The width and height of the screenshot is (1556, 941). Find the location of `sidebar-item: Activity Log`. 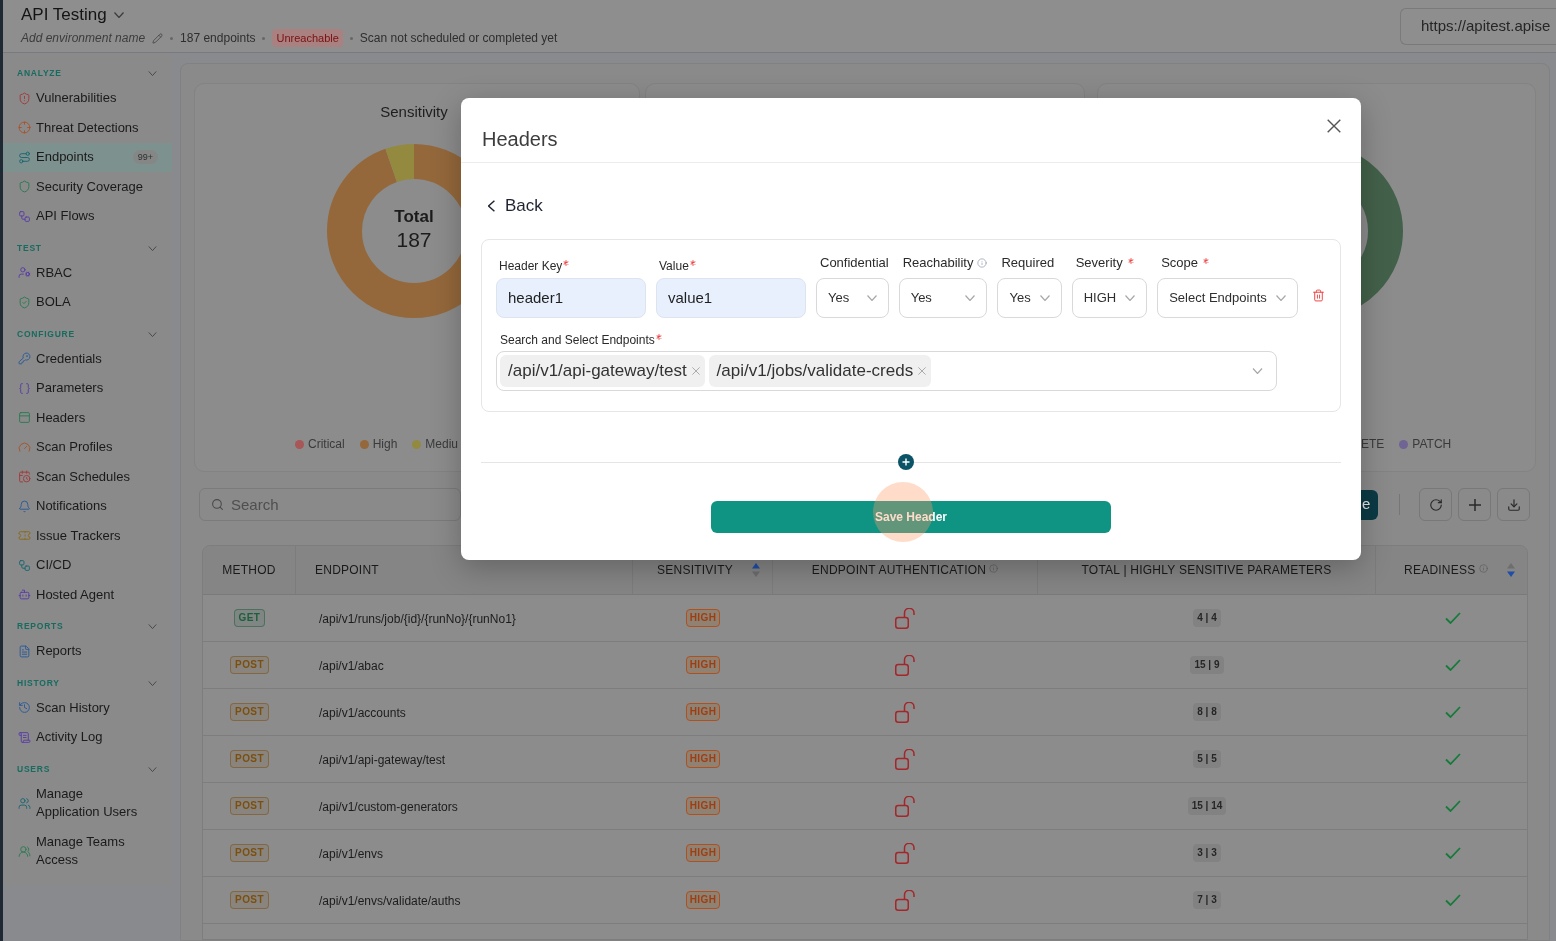

sidebar-item: Activity Log is located at coordinates (87, 737).